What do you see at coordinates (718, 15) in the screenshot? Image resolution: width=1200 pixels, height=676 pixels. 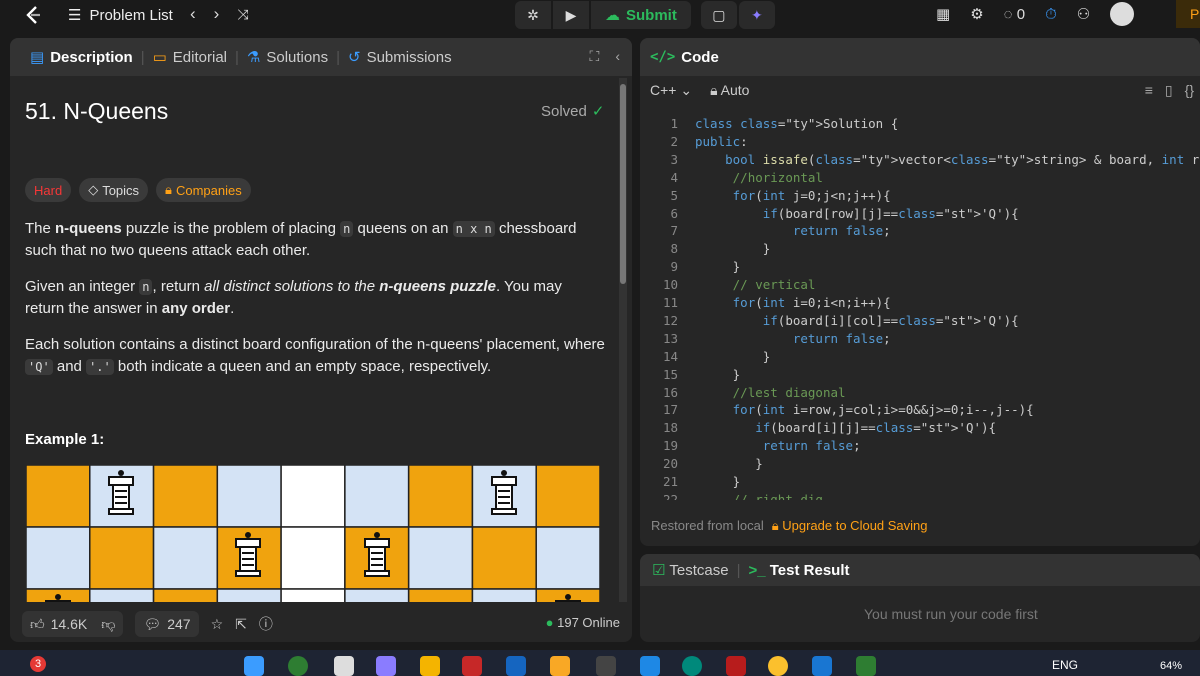 I see `notes-button: ▢` at bounding box center [718, 15].